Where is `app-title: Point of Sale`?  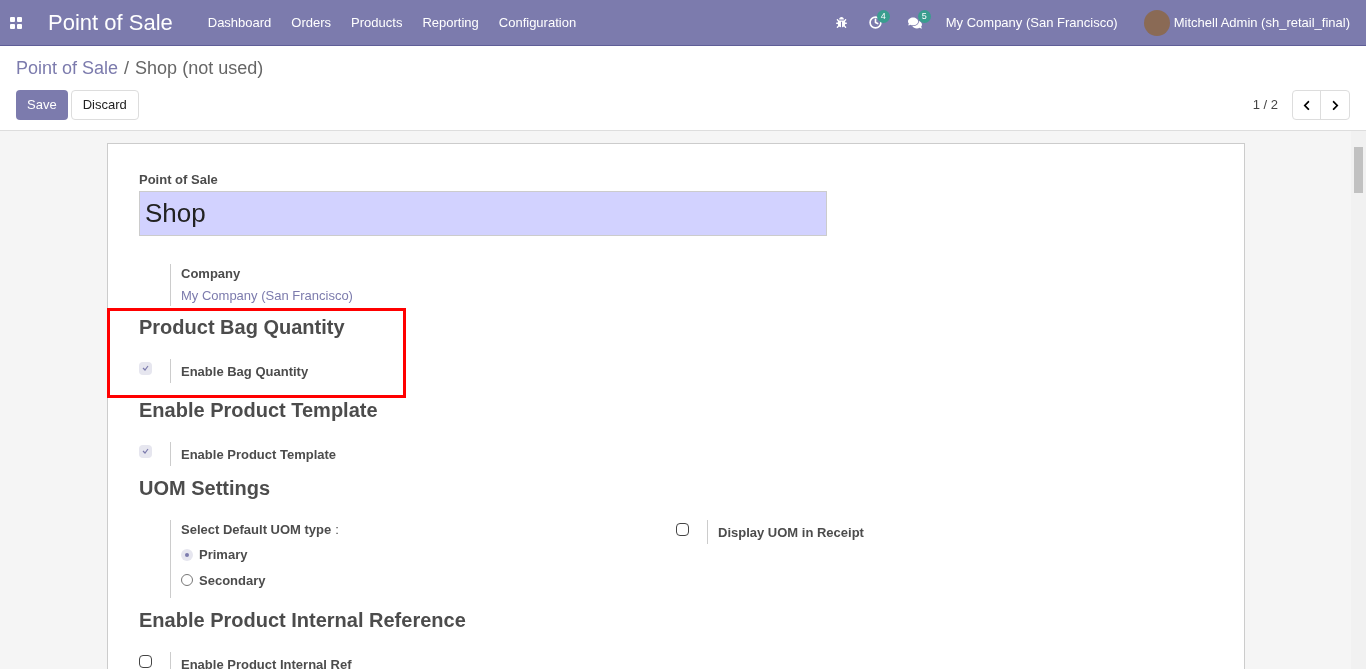 app-title: Point of Sale is located at coordinates (110, 22).